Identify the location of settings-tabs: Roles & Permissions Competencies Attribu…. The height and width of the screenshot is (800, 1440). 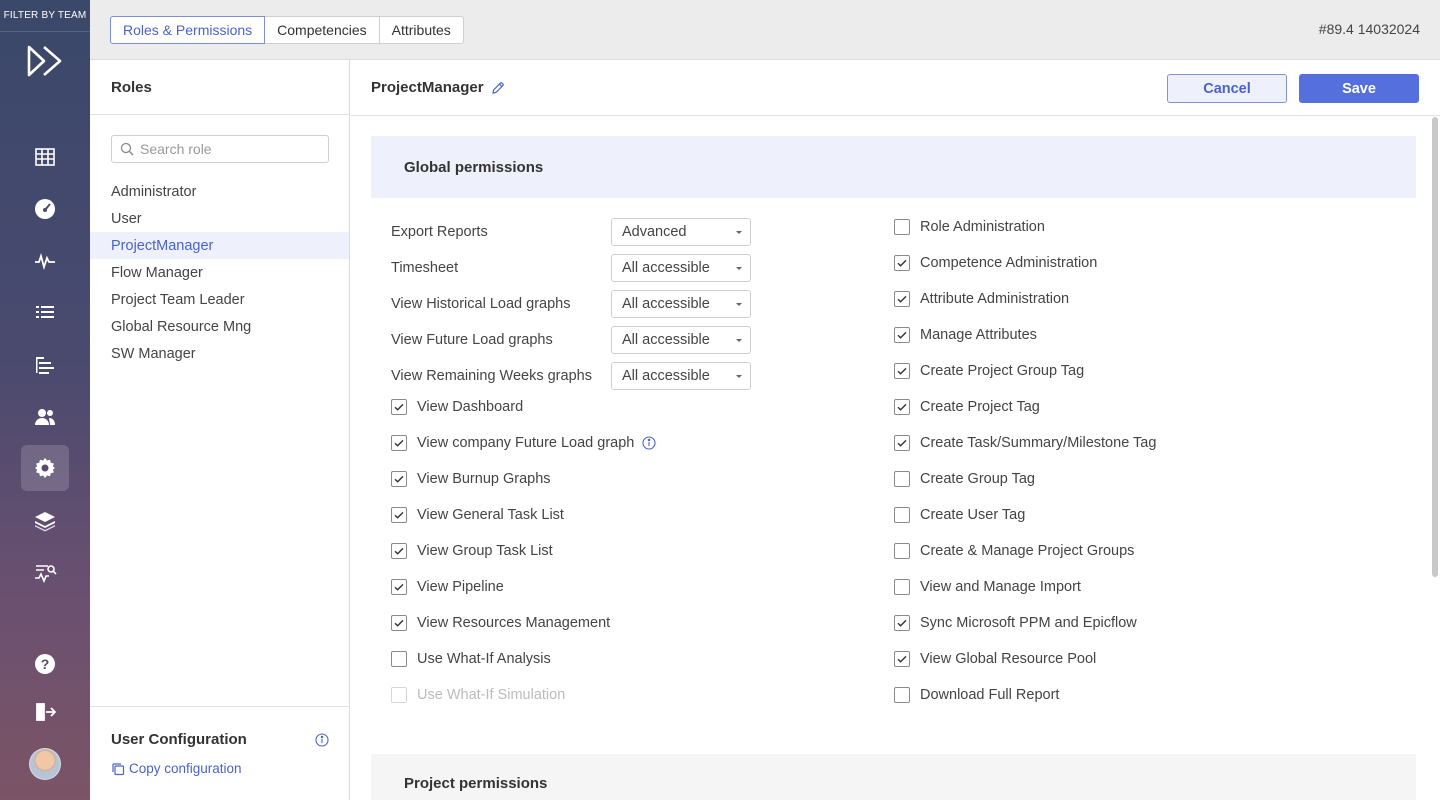
(287, 30).